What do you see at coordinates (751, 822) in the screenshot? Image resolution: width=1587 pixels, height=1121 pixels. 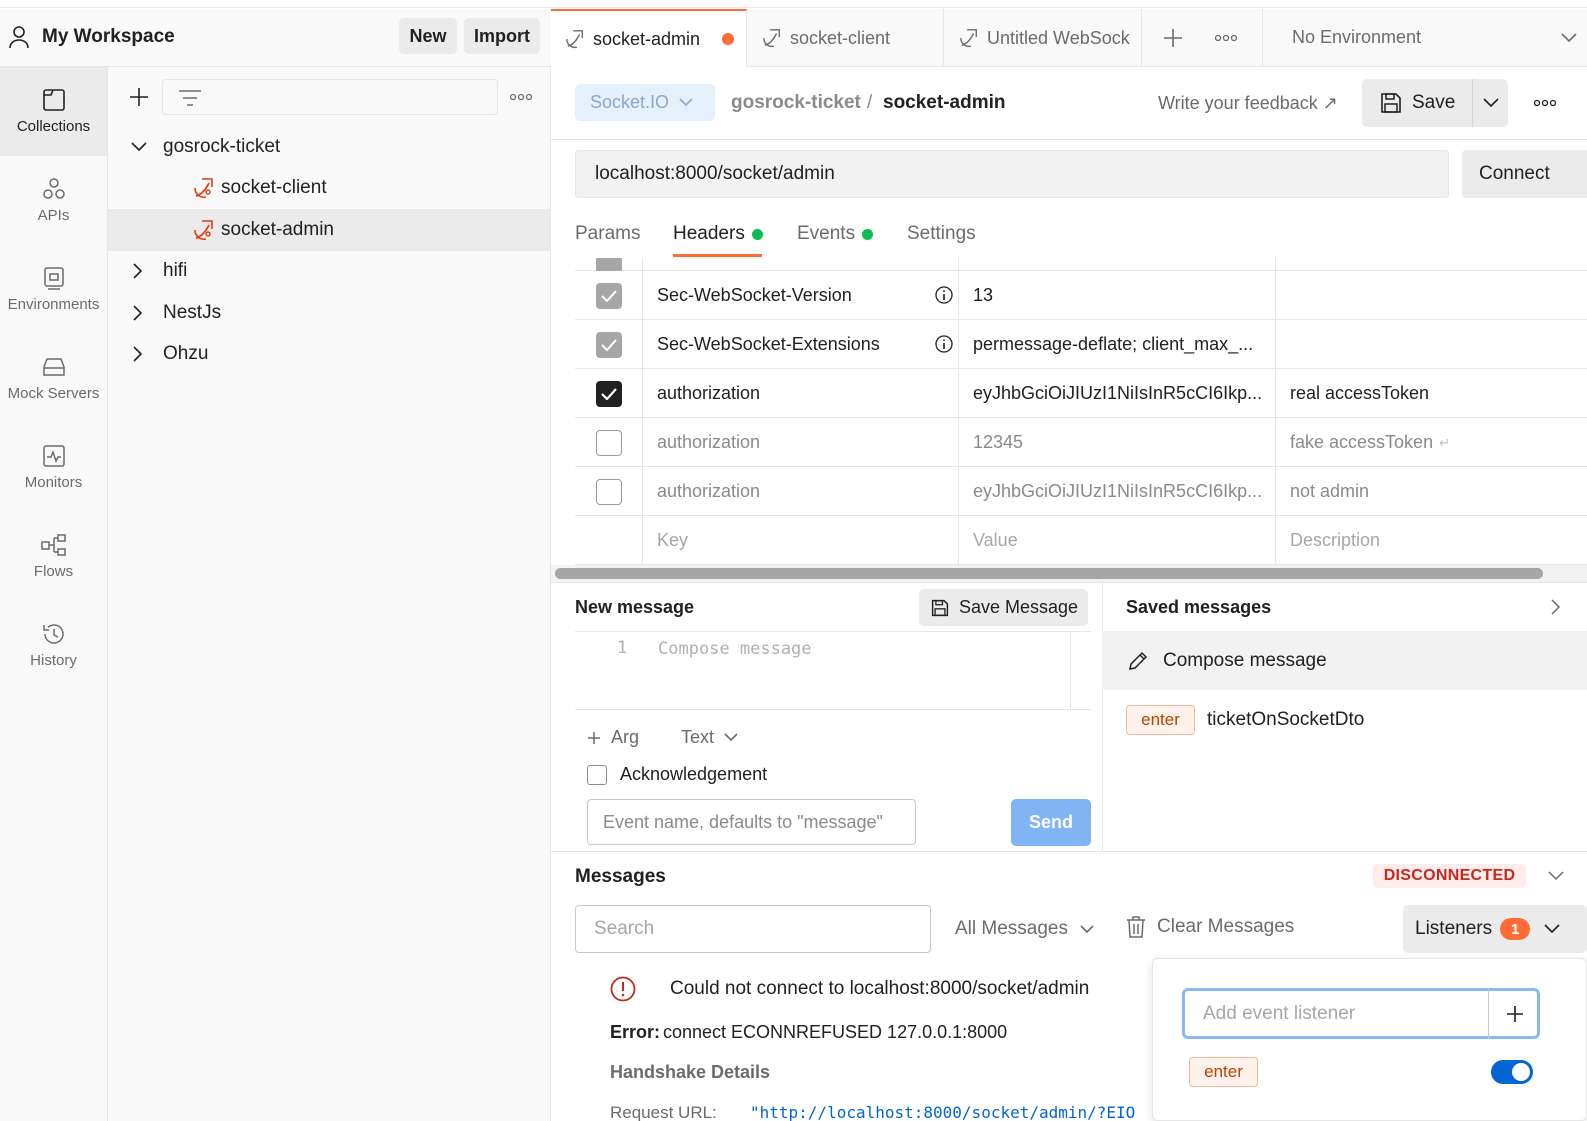 I see `event-name-input: Event name, defaults to "message"` at bounding box center [751, 822].